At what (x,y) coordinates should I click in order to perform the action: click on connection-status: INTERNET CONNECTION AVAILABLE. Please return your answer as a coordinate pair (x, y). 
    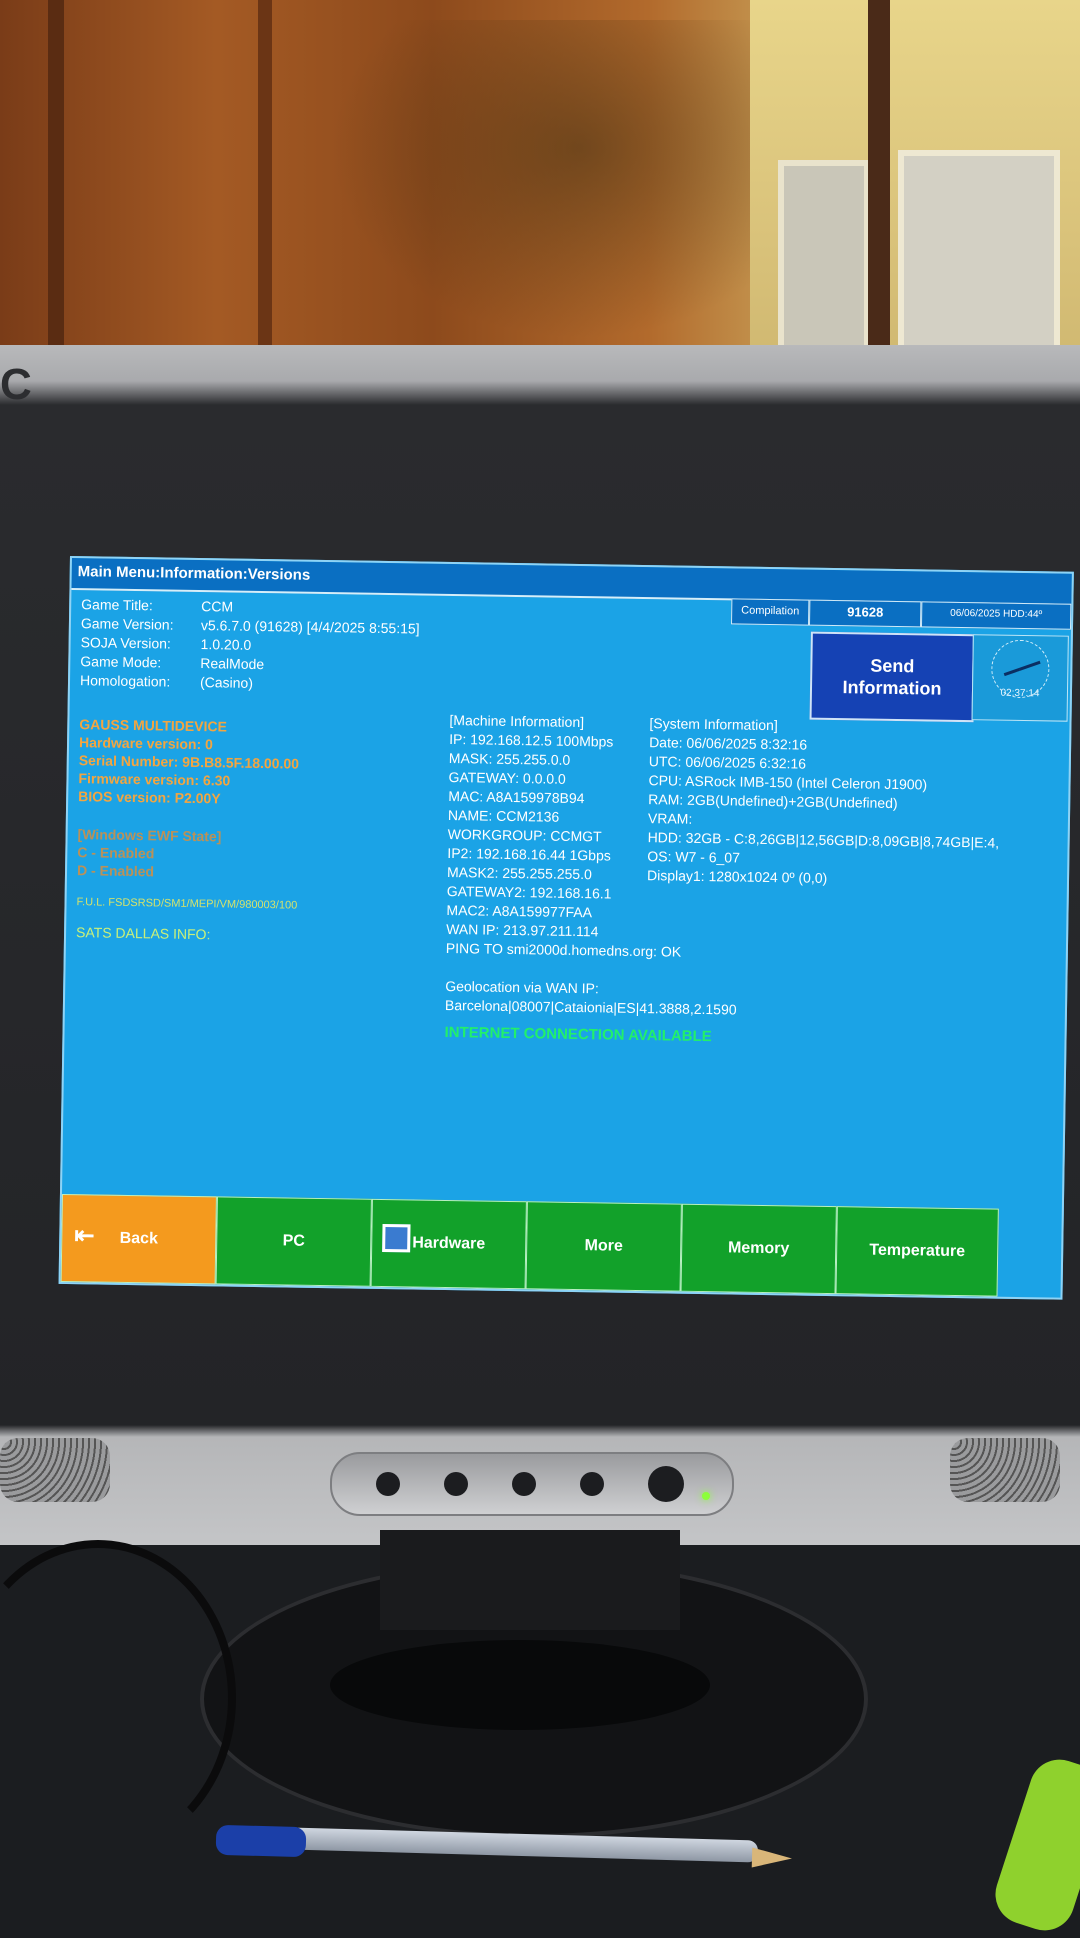
    Looking at the image, I should click on (578, 1034).